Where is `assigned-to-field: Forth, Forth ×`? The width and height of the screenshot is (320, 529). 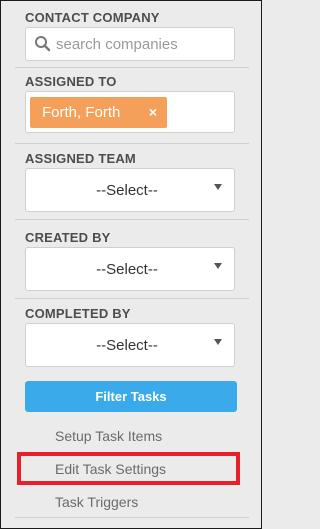 assigned-to-field: Forth, Forth × is located at coordinates (130, 112).